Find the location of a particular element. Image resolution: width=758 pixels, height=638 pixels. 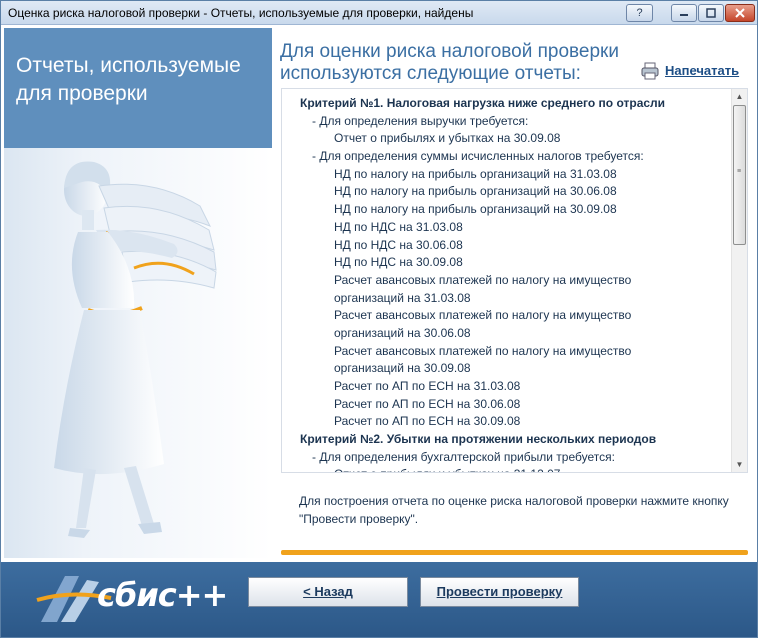

close-button is located at coordinates (740, 13).